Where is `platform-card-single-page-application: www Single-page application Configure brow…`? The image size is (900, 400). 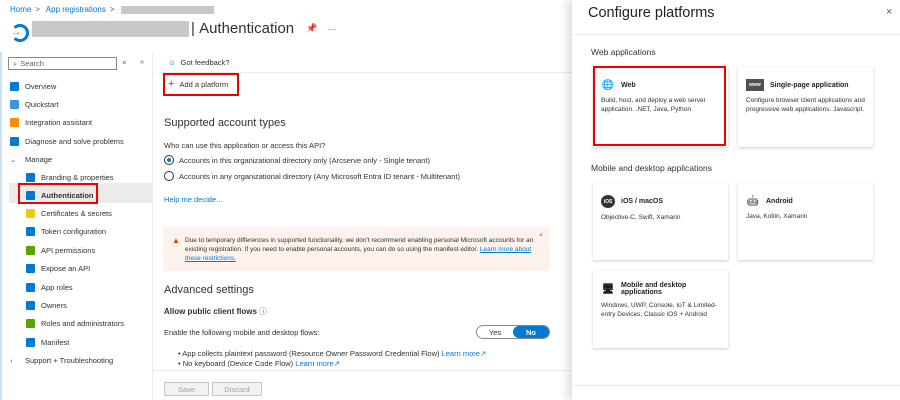 platform-card-single-page-application: www Single-page application Configure brow… is located at coordinates (805, 107).